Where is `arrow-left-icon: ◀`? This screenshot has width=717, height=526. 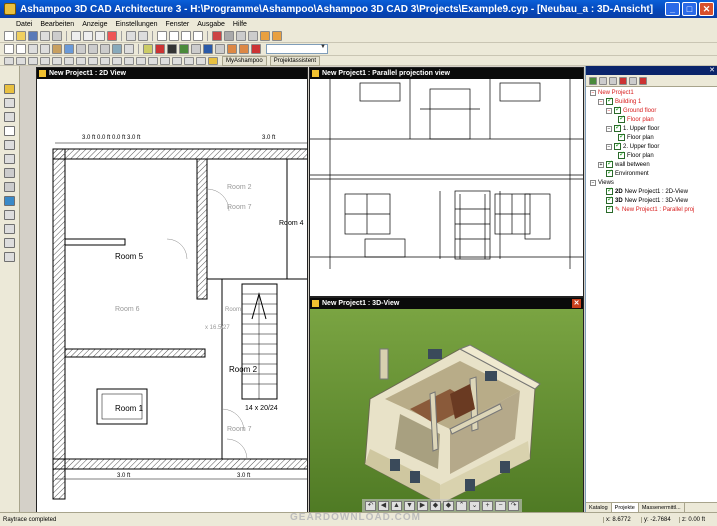
arrow-left-icon: ◀ is located at coordinates (383, 505).